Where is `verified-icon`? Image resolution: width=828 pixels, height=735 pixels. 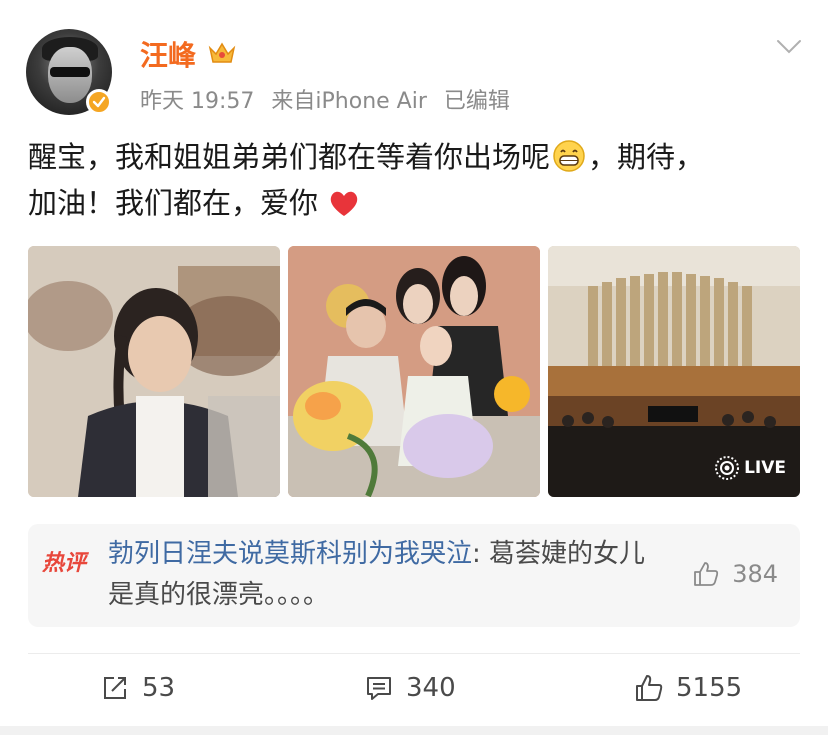 verified-icon is located at coordinates (99, 102).